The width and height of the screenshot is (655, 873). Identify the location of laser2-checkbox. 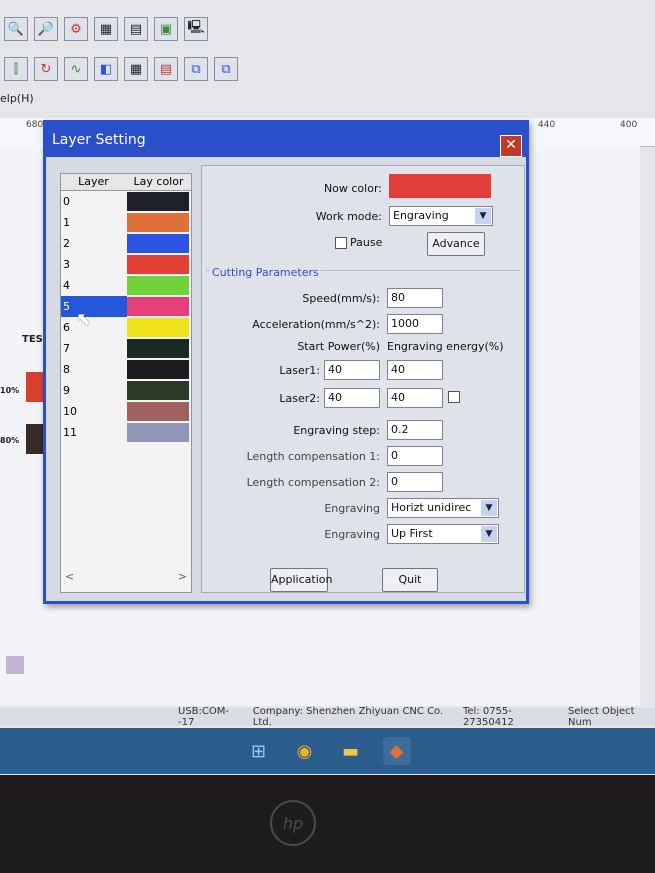
(454, 397).